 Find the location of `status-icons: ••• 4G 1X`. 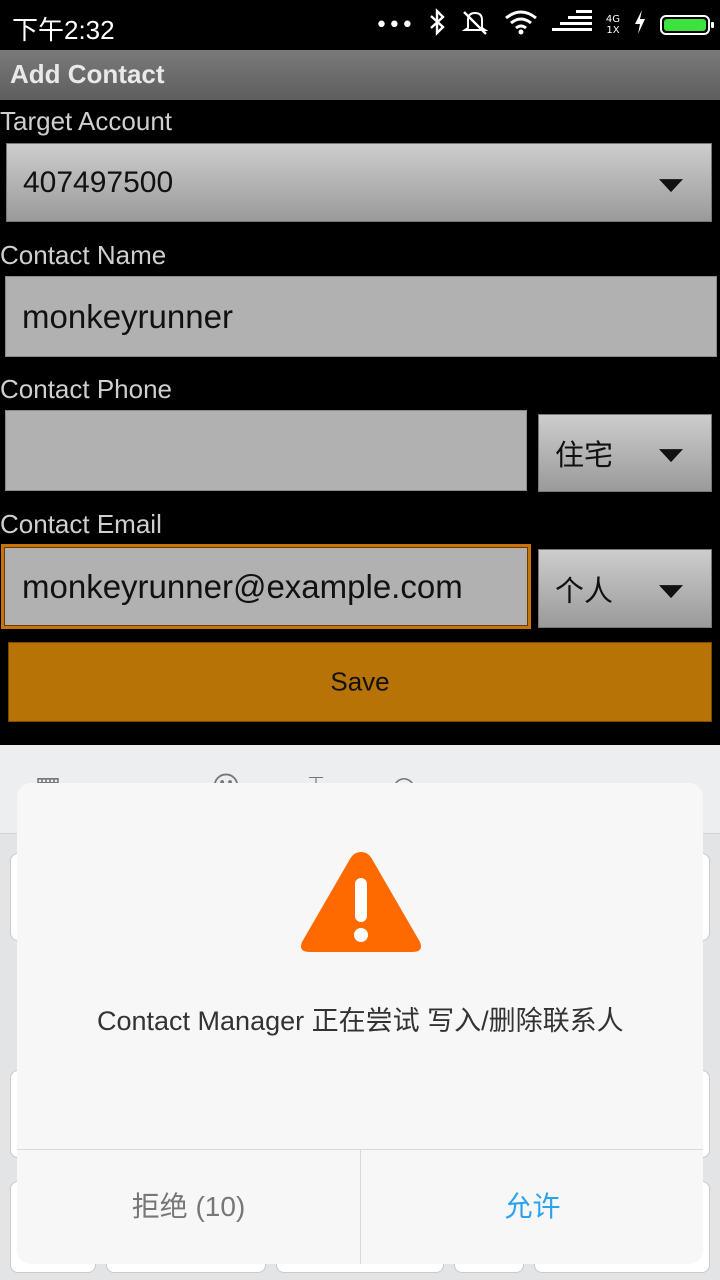

status-icons: ••• 4G 1X is located at coordinates (544, 25).